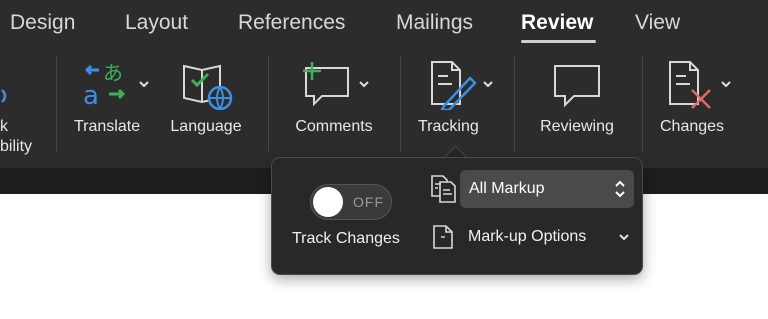 This screenshot has height=319, width=768. What do you see at coordinates (443, 237) in the screenshot?
I see `document-icon` at bounding box center [443, 237].